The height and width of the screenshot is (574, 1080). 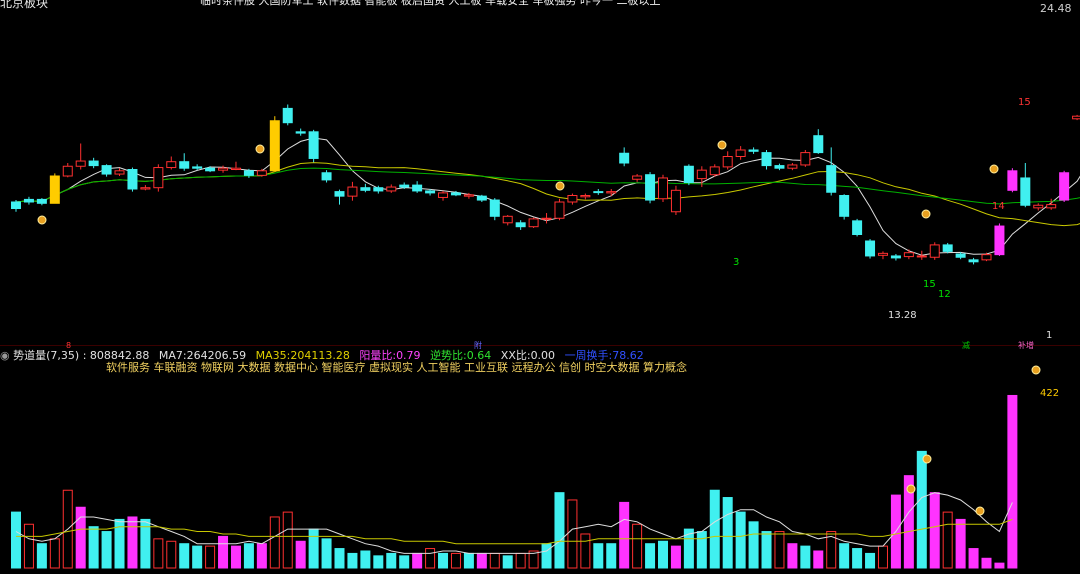 I want to click on low-price-label: 13.28, so click(x=902, y=315).